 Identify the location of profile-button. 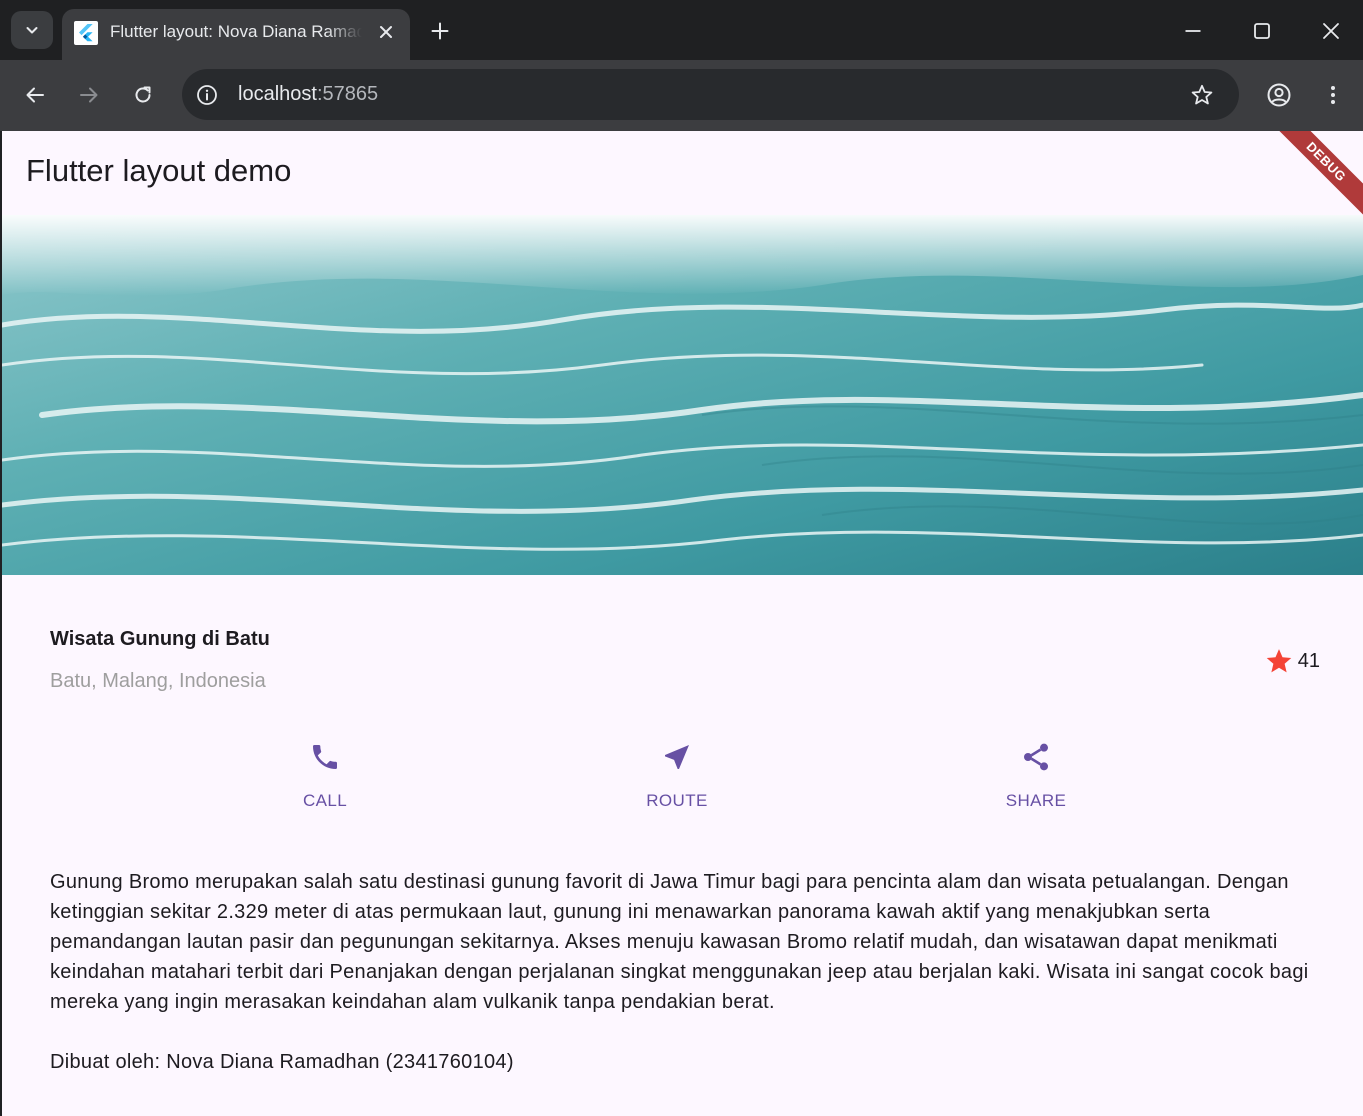
(1279, 95).